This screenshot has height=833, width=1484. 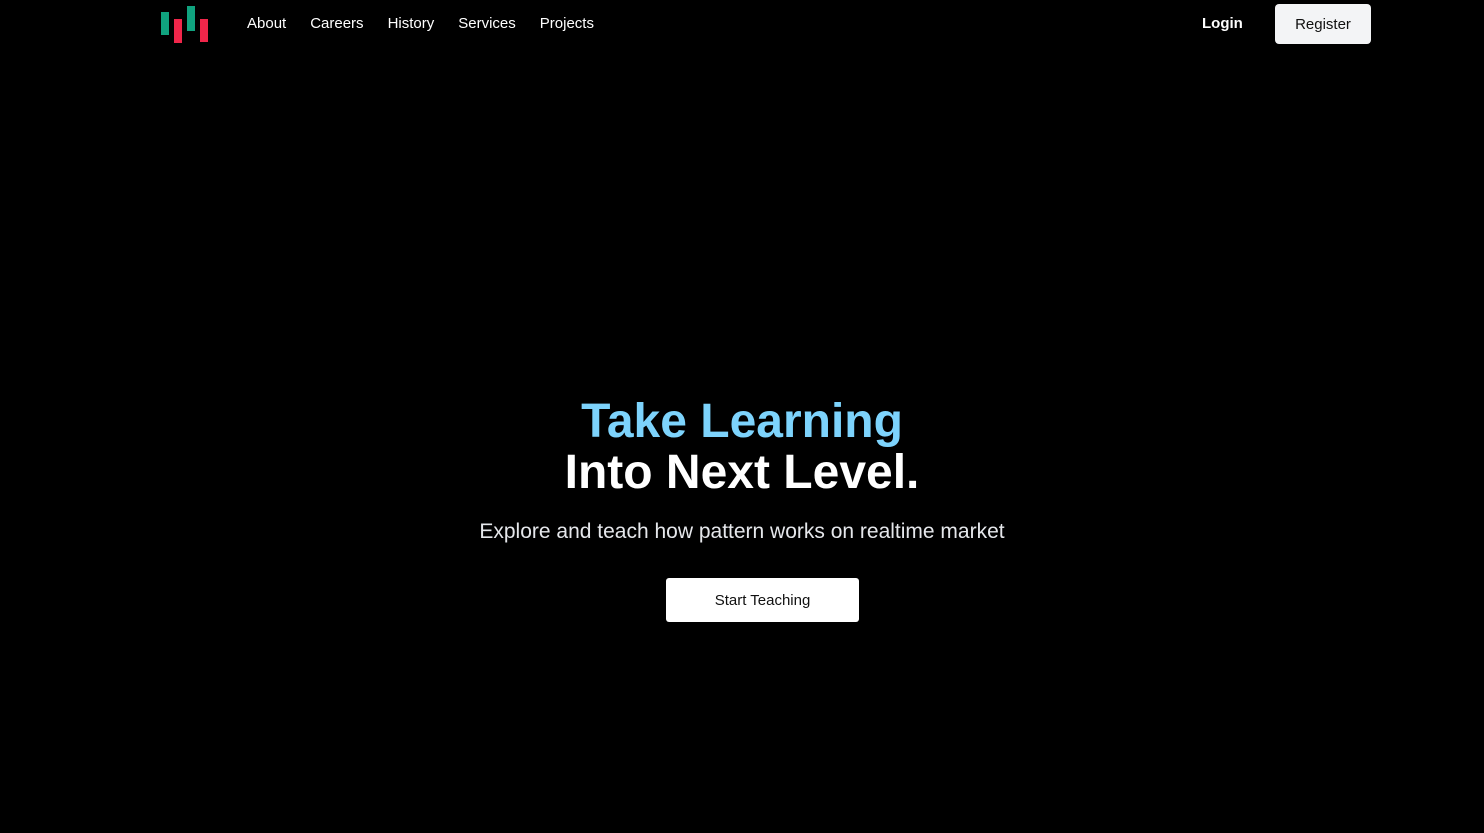 I want to click on nav-link-services: Services, so click(x=487, y=24).